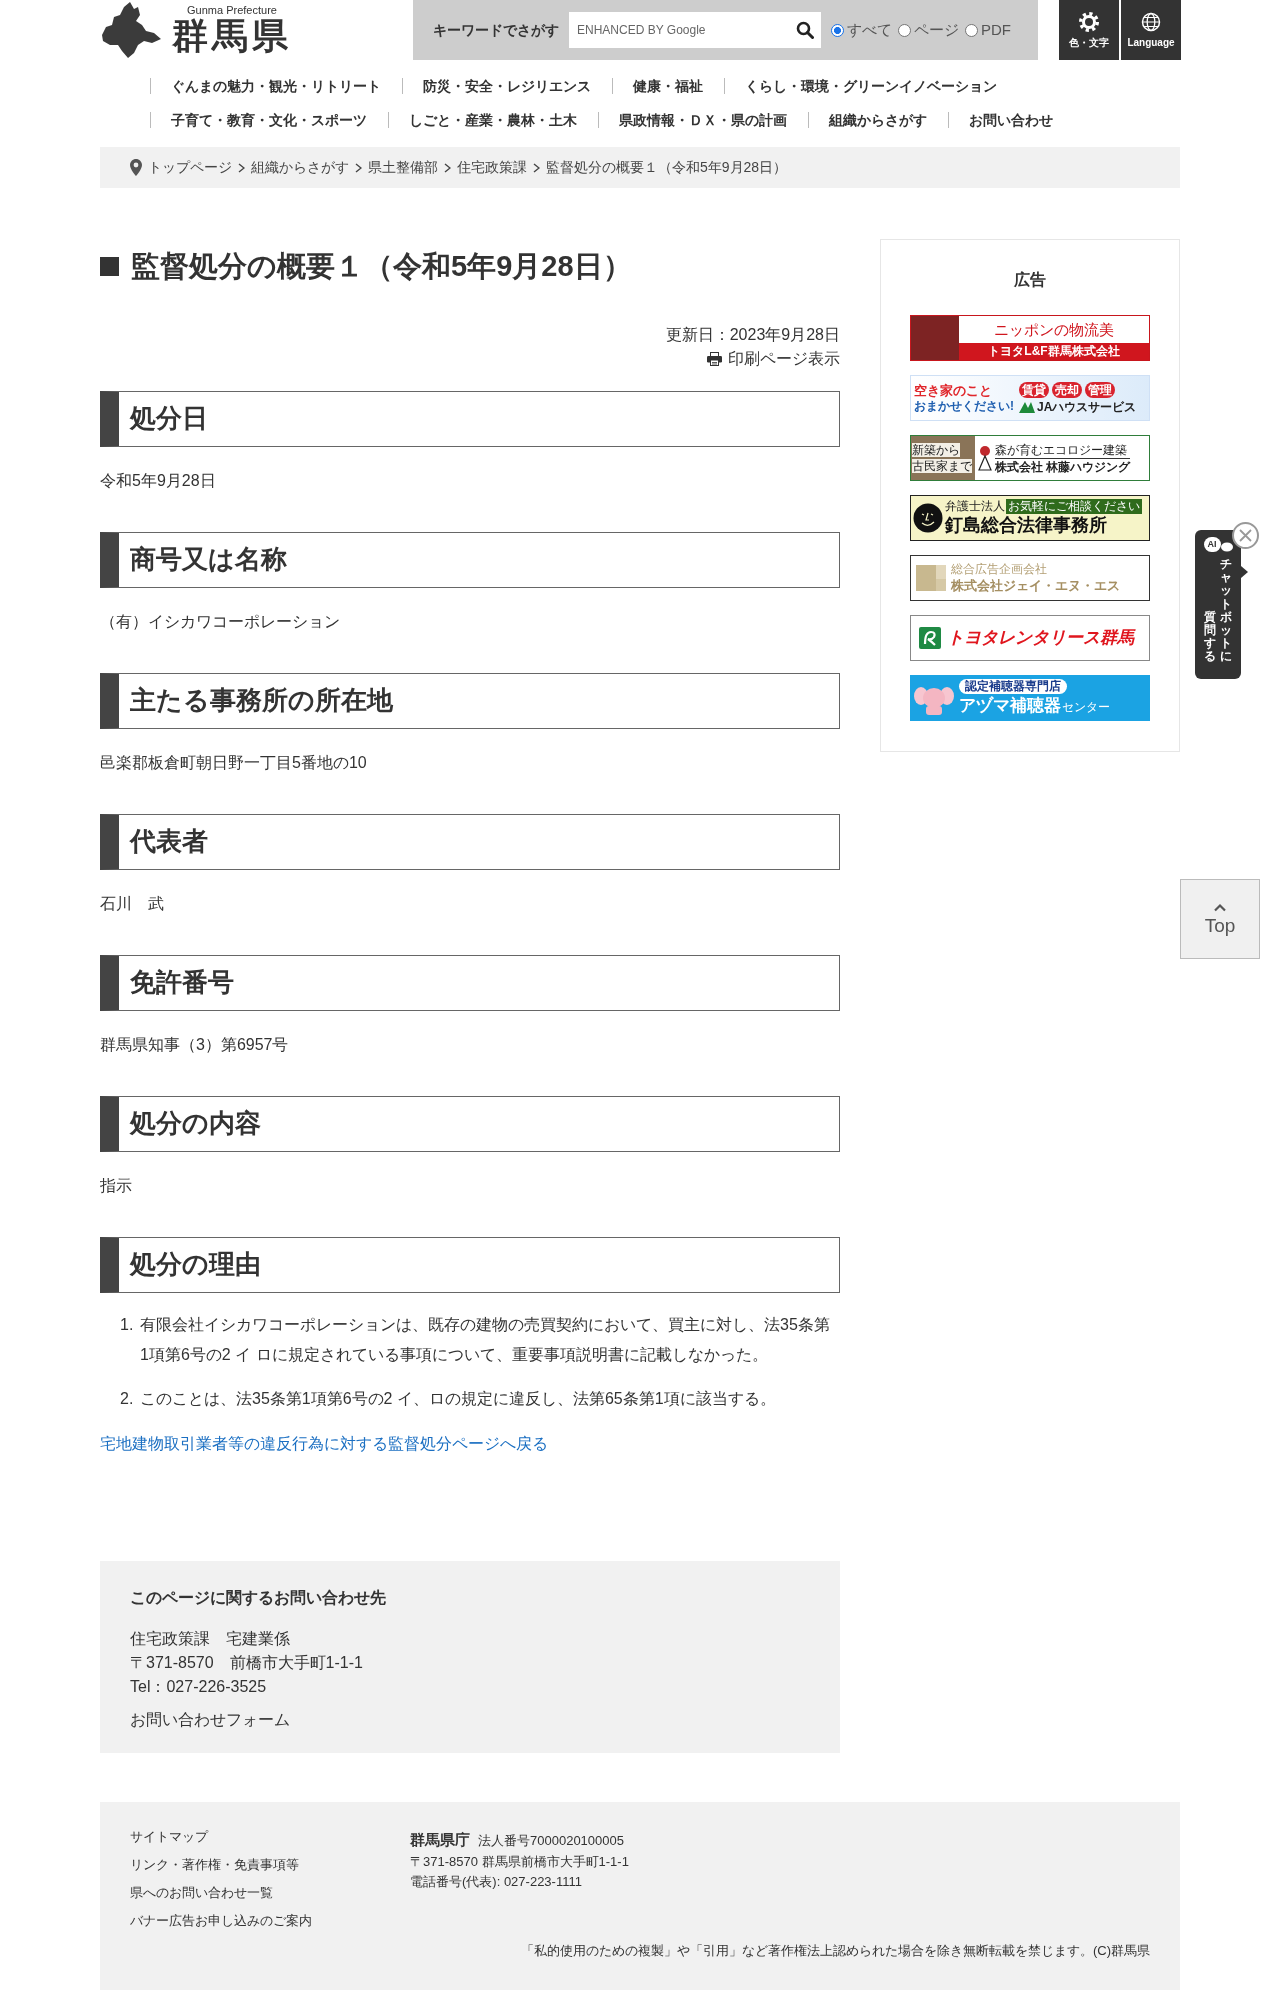 The height and width of the screenshot is (1990, 1280). What do you see at coordinates (1040, 638) in the screenshot?
I see `banner-company-name: トヨタレンタリース群馬` at bounding box center [1040, 638].